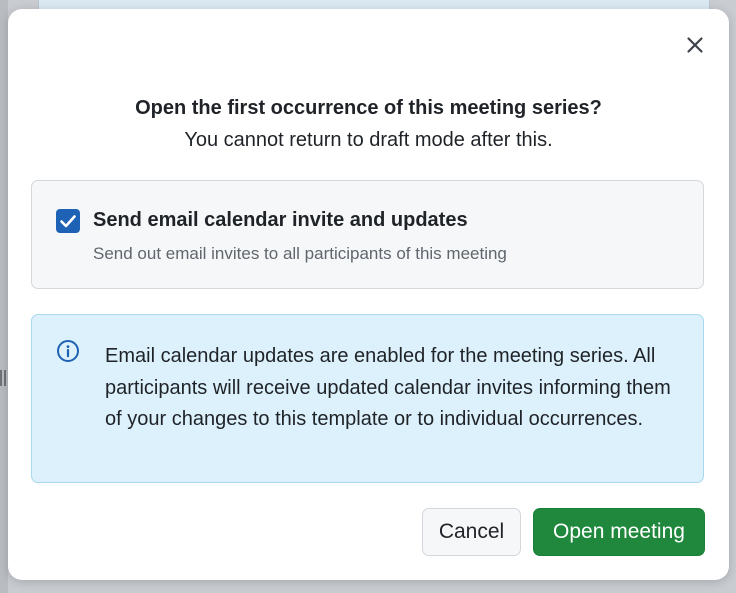 The width and height of the screenshot is (736, 593). What do you see at coordinates (619, 532) in the screenshot?
I see `open-meeting-button: Open meeting` at bounding box center [619, 532].